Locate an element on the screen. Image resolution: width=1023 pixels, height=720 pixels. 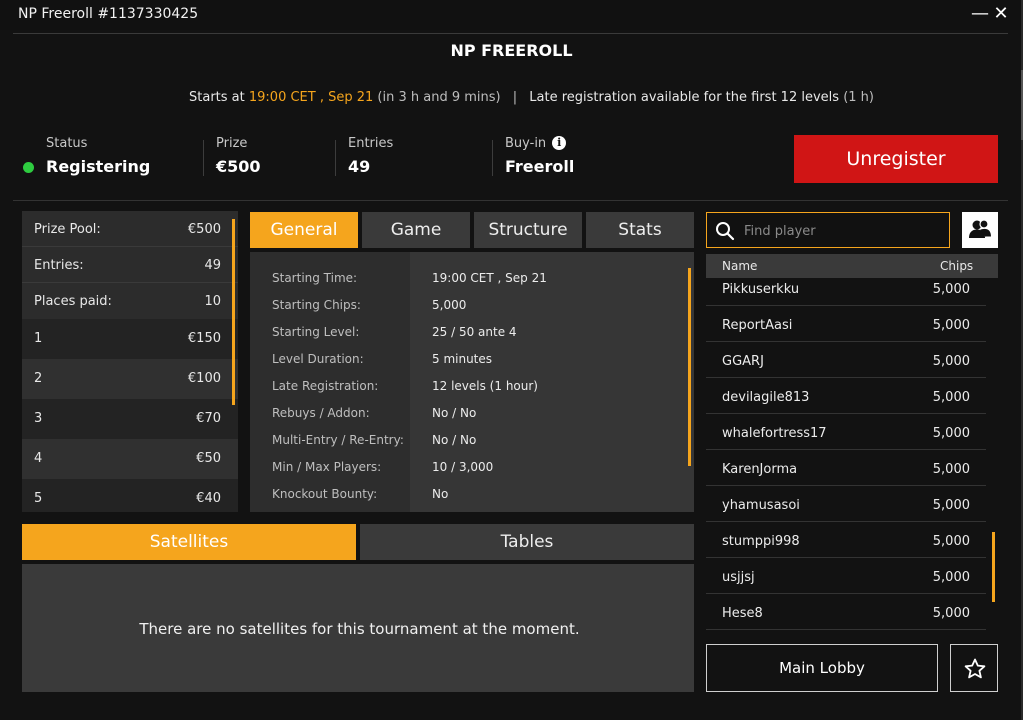
star-icon is located at coordinates (975, 668).